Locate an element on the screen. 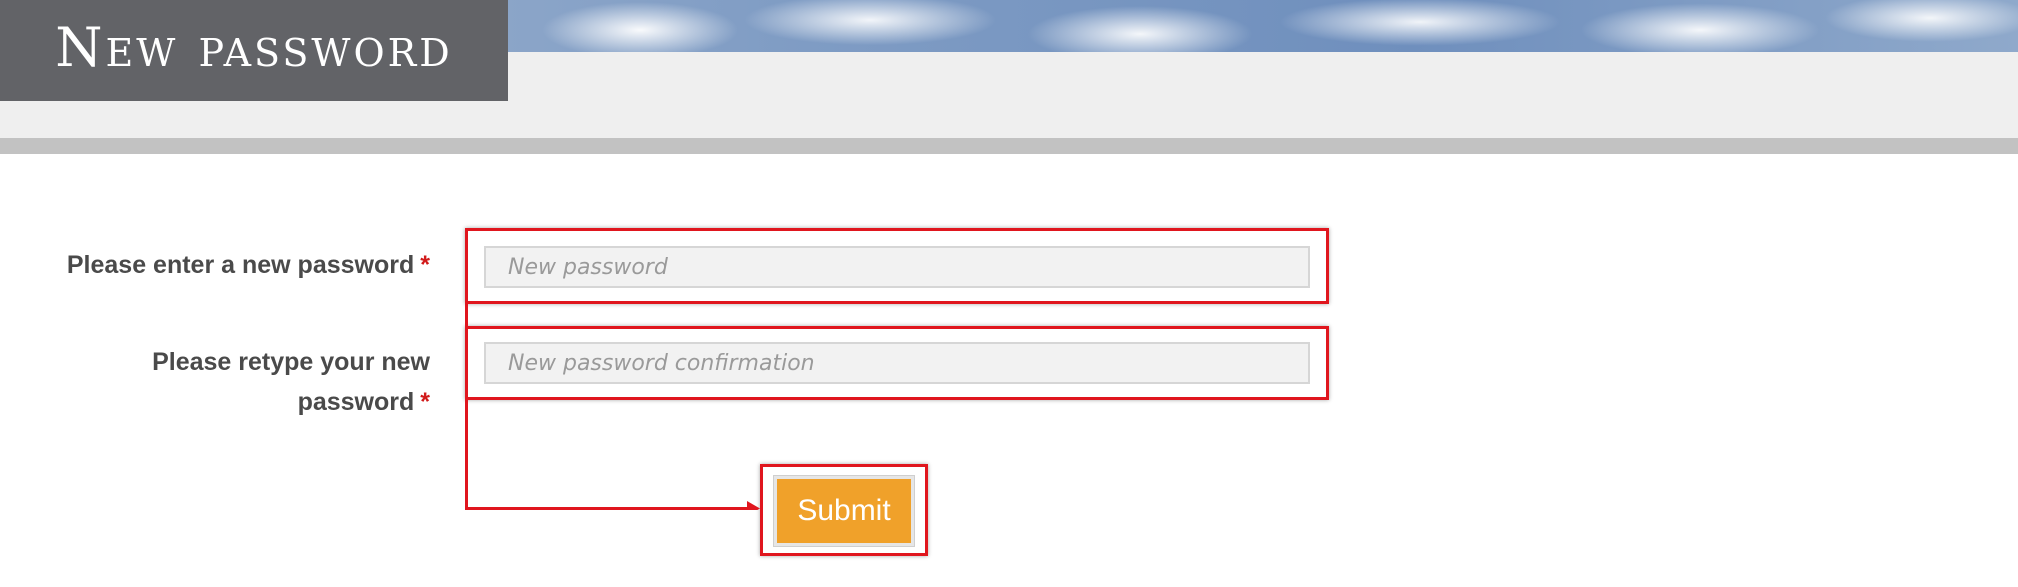  confirm-password-label-line2: password is located at coordinates (356, 402).